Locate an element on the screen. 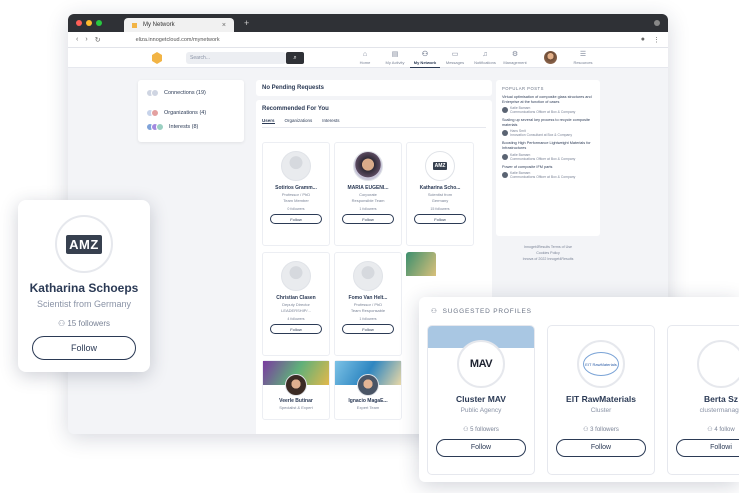 Image resolution: width=739 pixels, height=493 pixels. messages-icon: ▭ is located at coordinates (455, 54).